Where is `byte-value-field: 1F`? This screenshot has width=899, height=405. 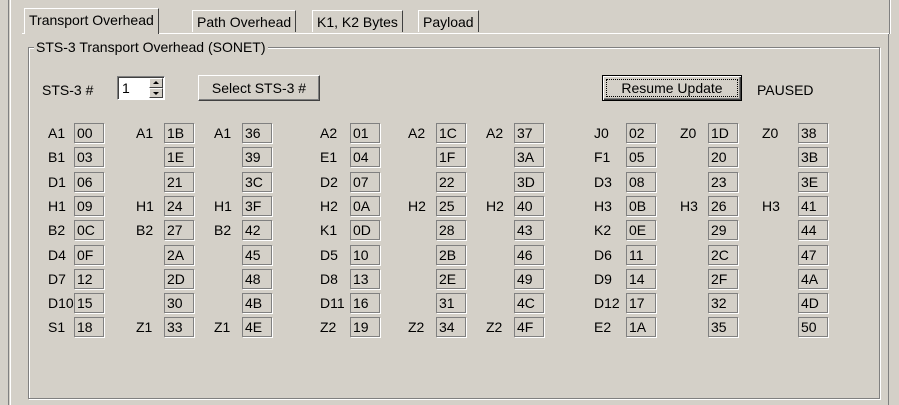 byte-value-field: 1F is located at coordinates (451, 157).